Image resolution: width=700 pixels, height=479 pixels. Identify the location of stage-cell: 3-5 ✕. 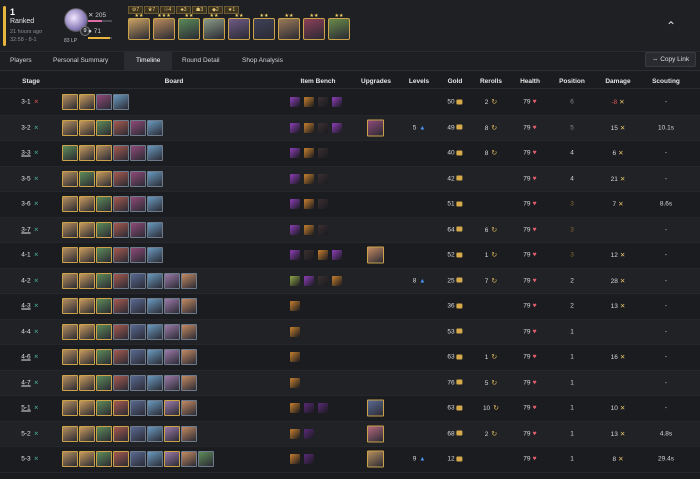
(29, 178).